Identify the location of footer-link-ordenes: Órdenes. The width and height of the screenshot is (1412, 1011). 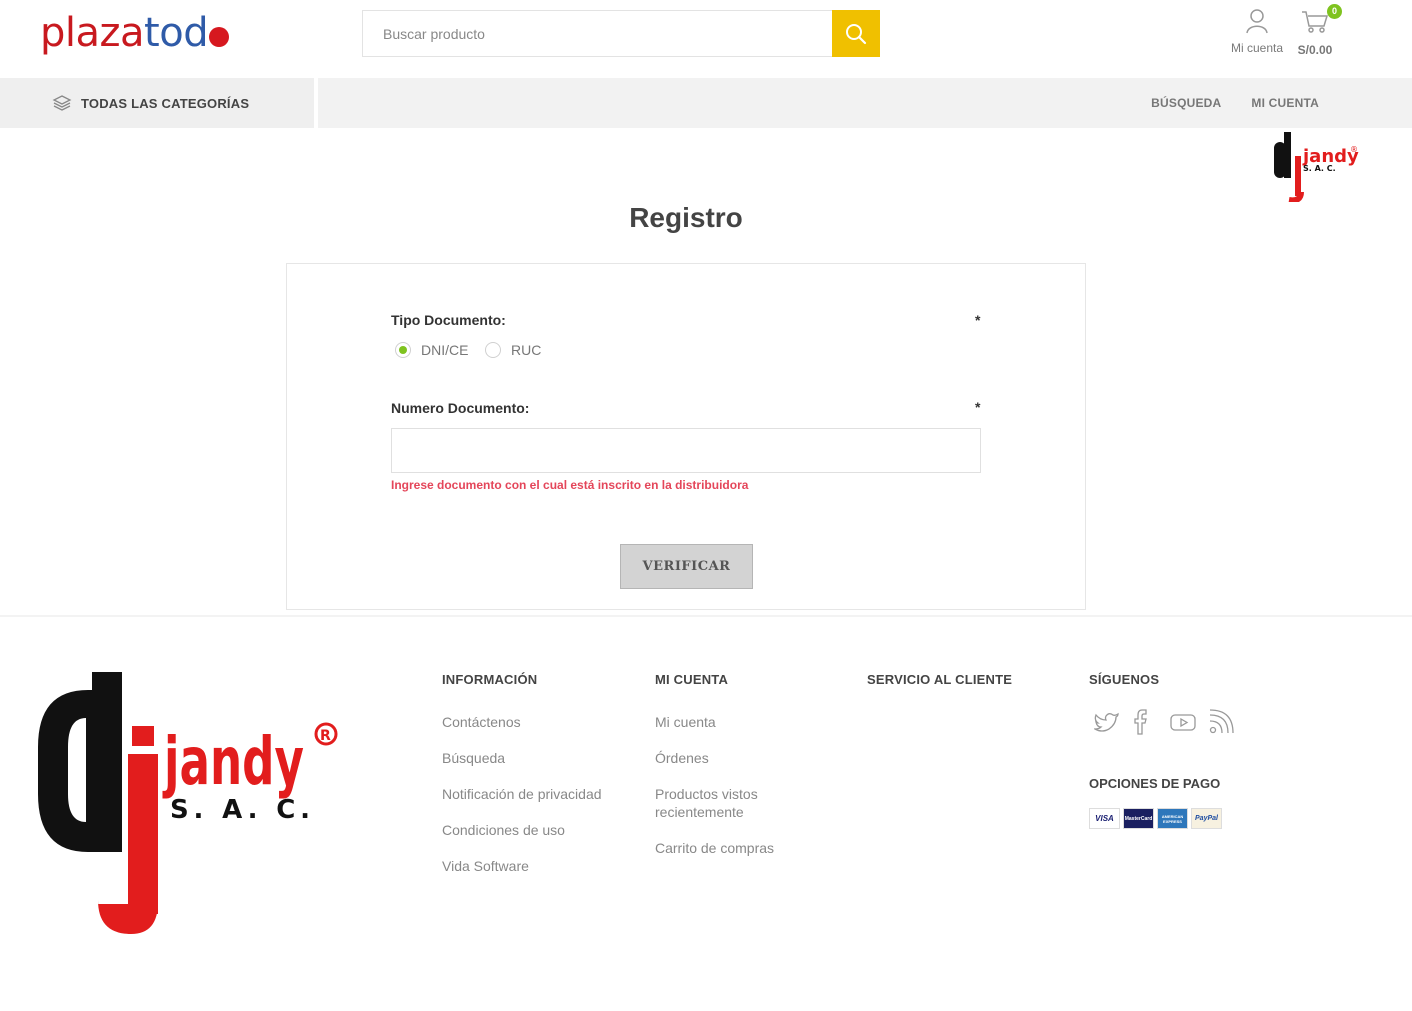
(730, 758).